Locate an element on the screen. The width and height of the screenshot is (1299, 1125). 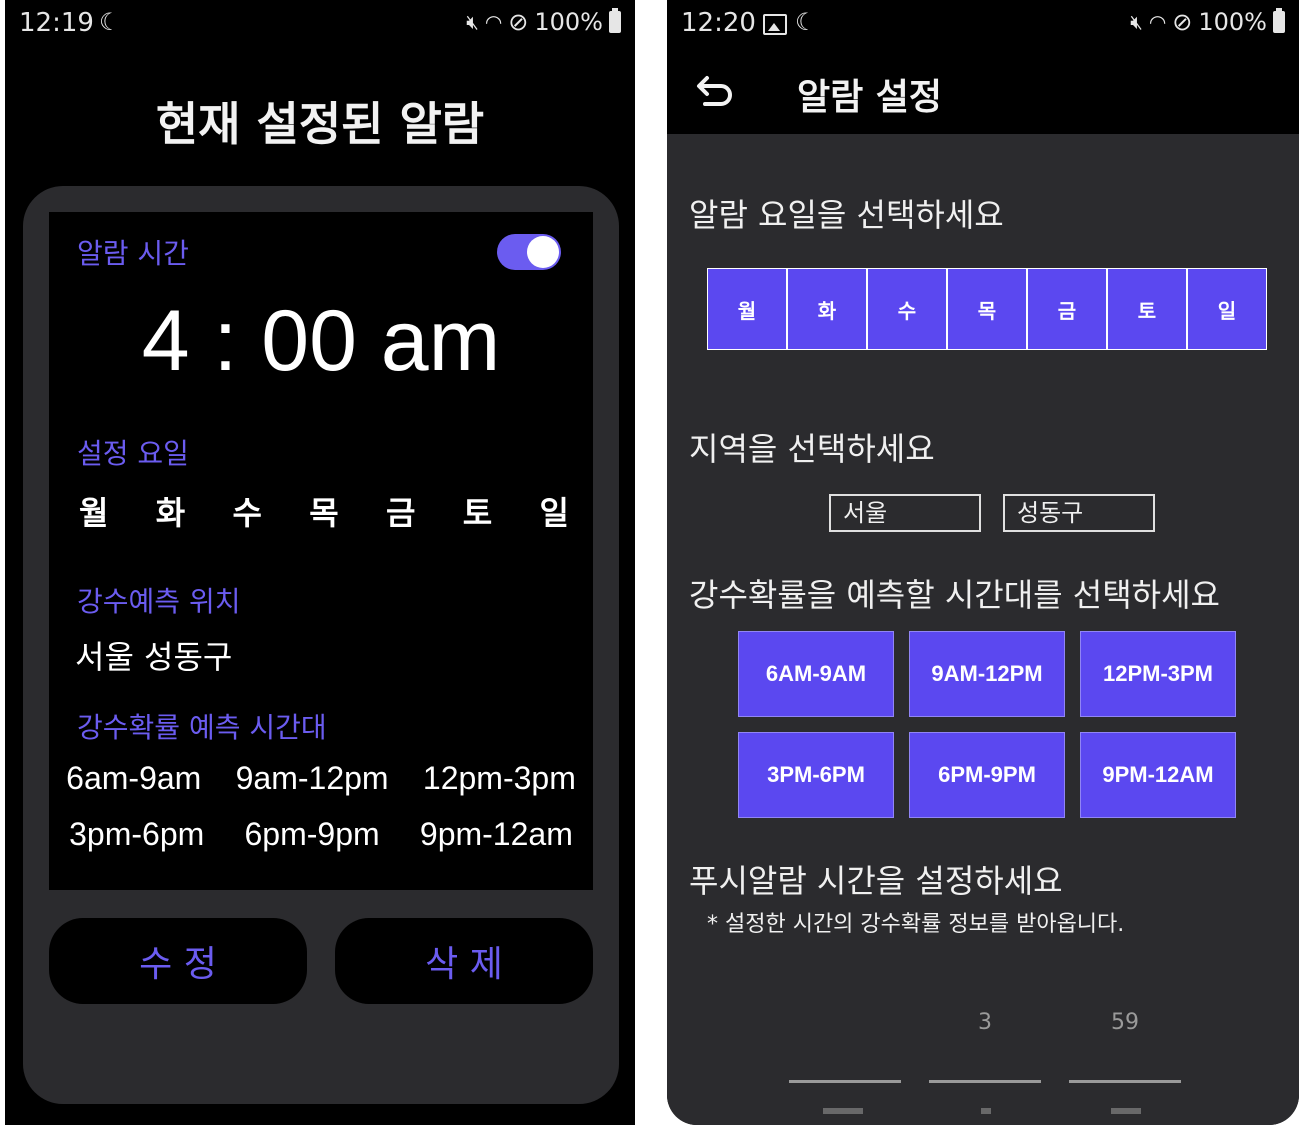
day-tue: 화 is located at coordinates (170, 513).